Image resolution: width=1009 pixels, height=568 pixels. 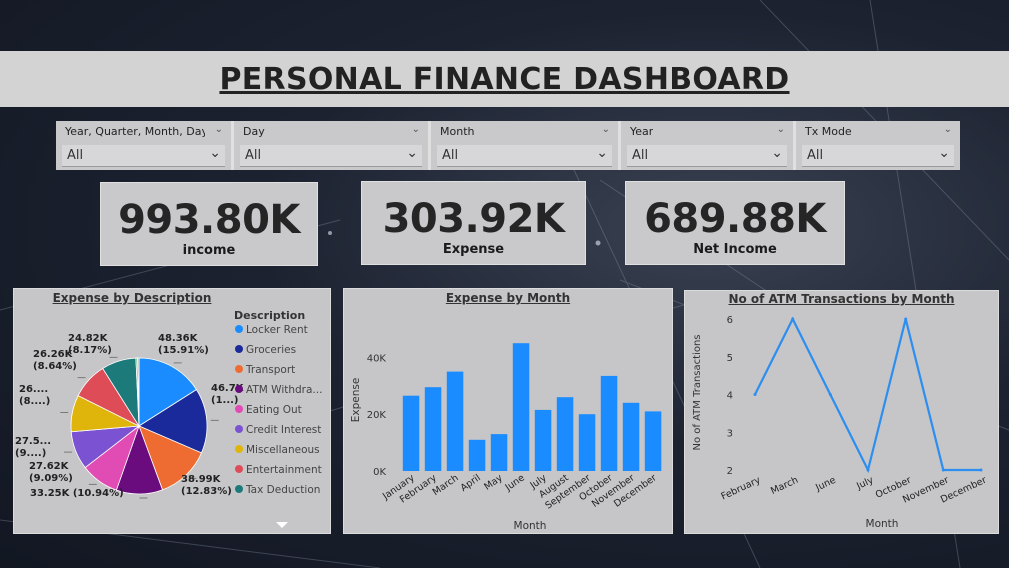 I want to click on legend-item: Eating Out, so click(x=274, y=410).